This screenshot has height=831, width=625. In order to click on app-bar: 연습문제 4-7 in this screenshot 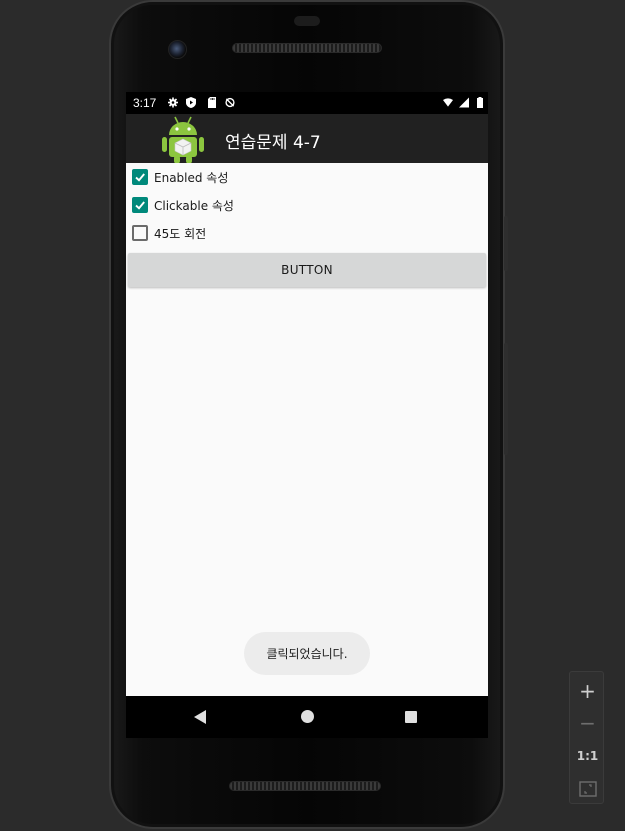, I will do `click(307, 139)`.